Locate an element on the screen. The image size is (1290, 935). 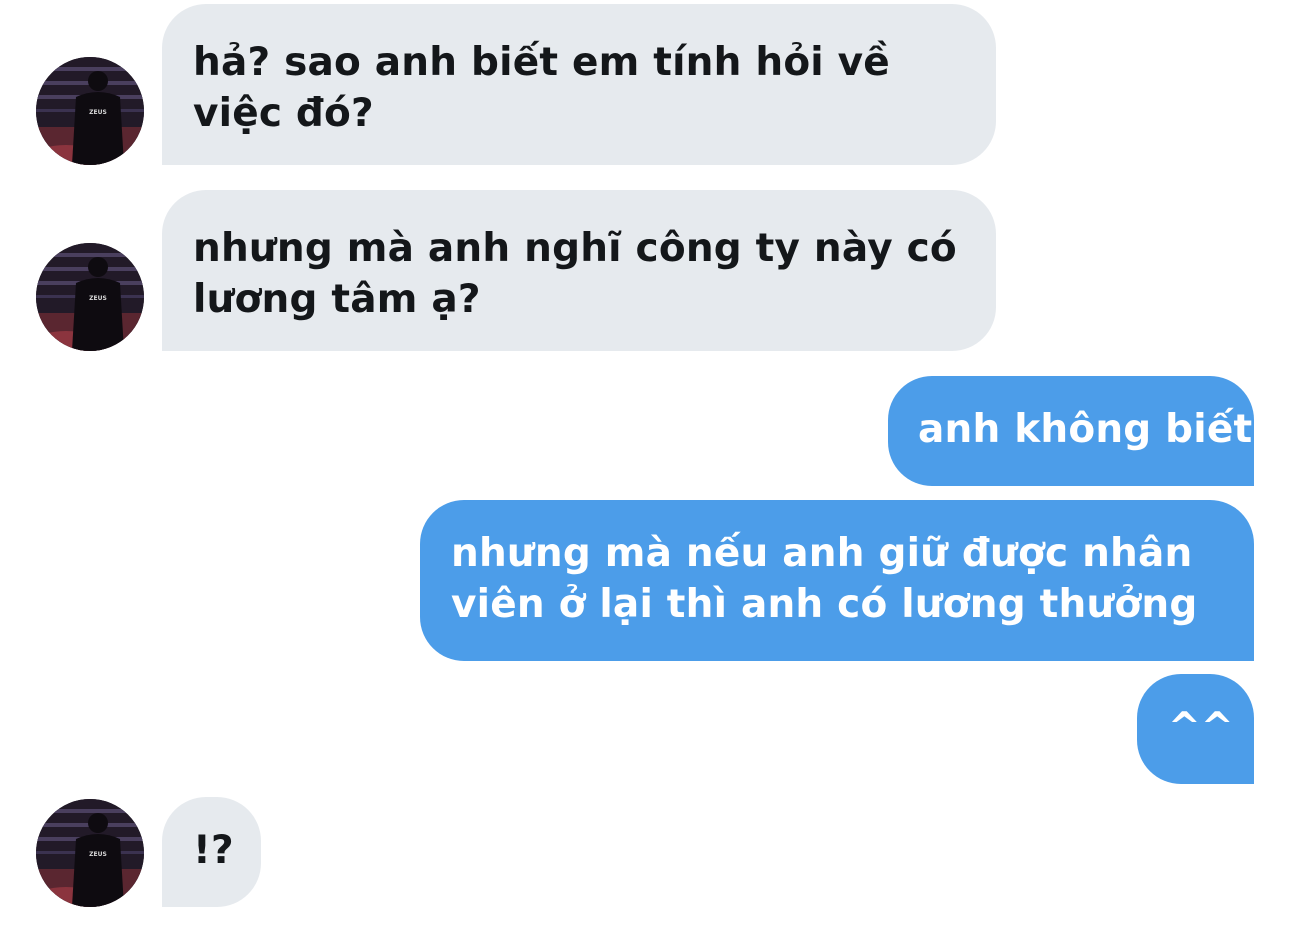
message-received: !? is located at coordinates (211, 852).